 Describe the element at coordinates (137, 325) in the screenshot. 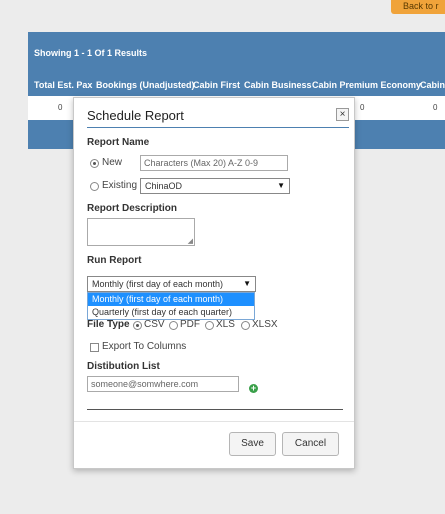

I see `csv-radio` at that location.